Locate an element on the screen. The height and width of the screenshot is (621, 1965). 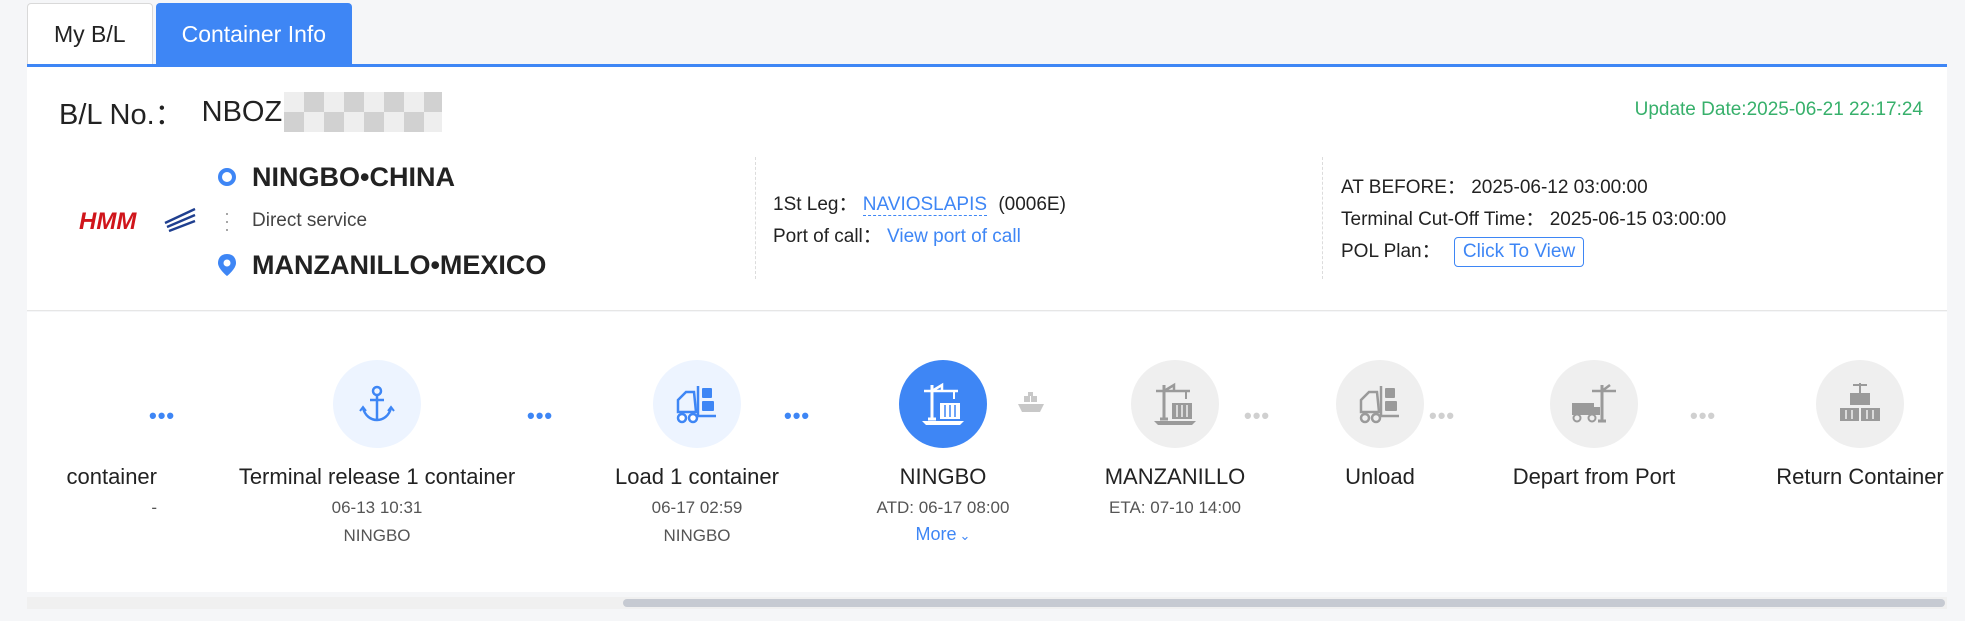
more-label: More is located at coordinates (936, 534).